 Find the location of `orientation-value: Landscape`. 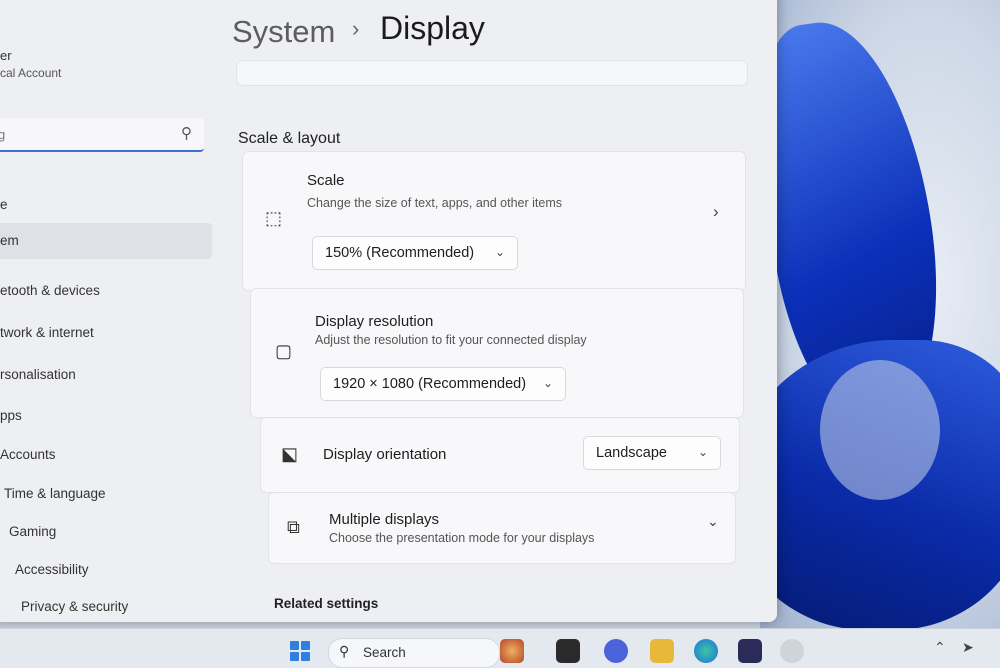

orientation-value: Landscape is located at coordinates (631, 453).